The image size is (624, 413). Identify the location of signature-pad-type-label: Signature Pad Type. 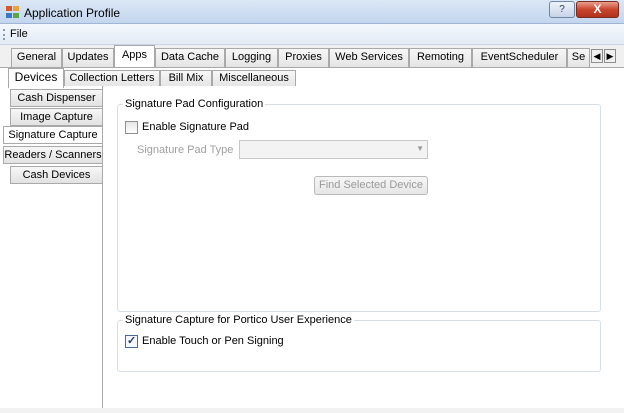
(185, 150).